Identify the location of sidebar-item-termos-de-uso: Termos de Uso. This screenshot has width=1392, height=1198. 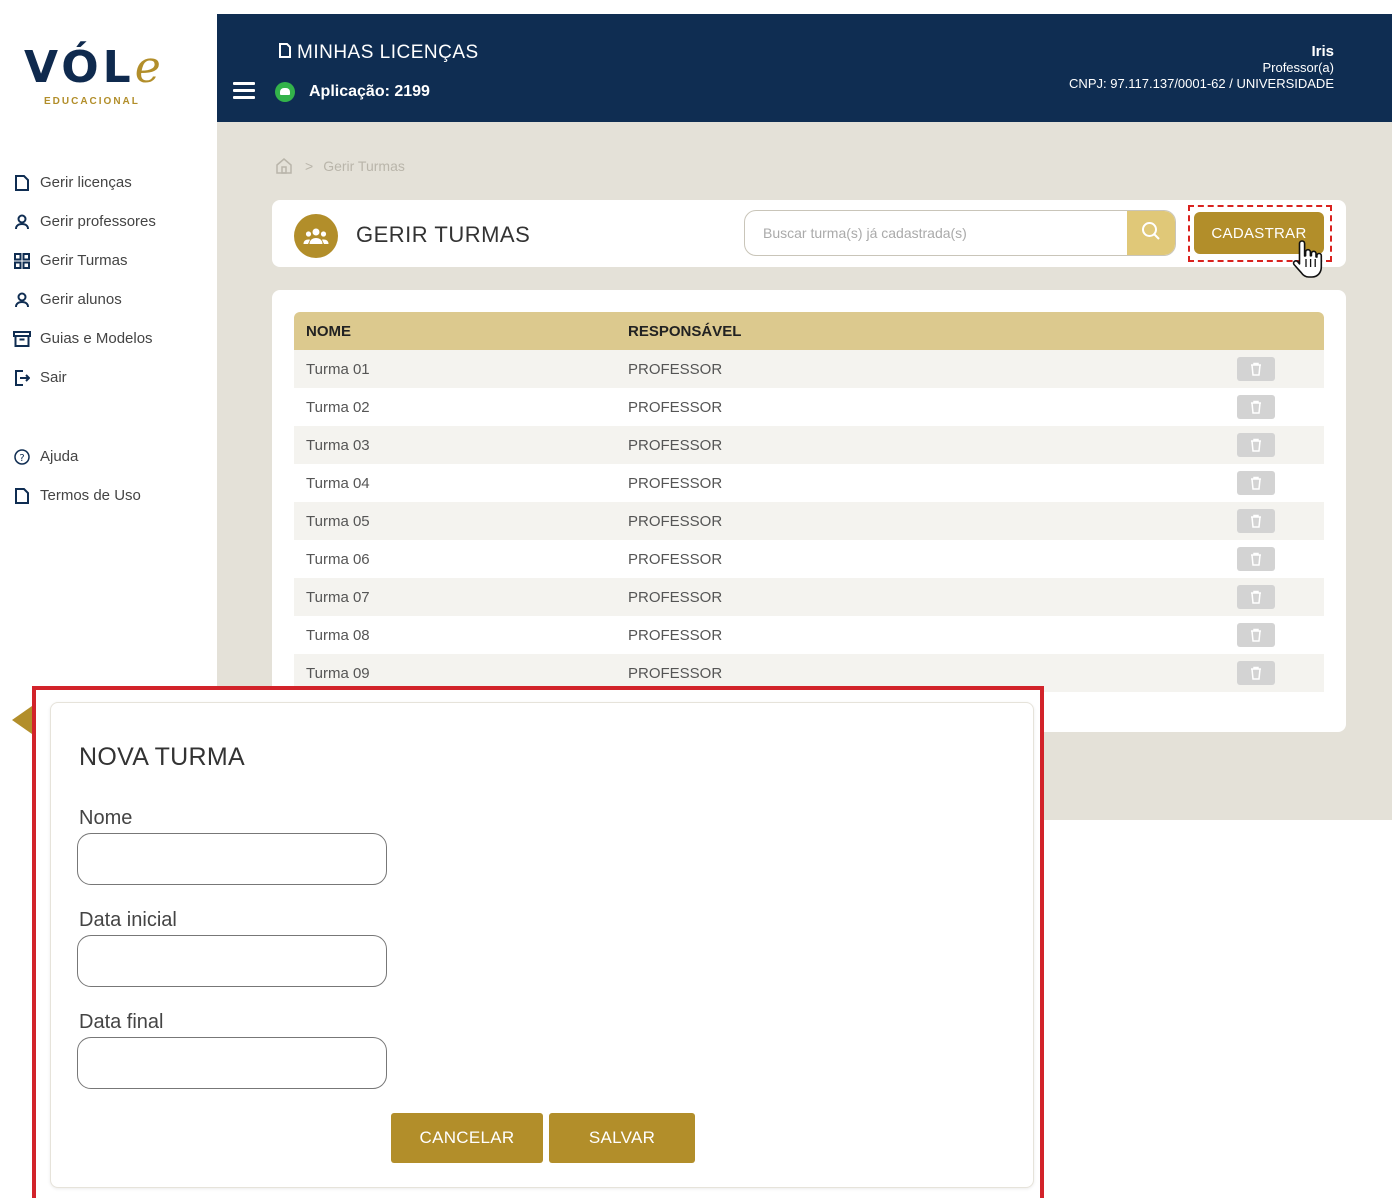
(112, 495).